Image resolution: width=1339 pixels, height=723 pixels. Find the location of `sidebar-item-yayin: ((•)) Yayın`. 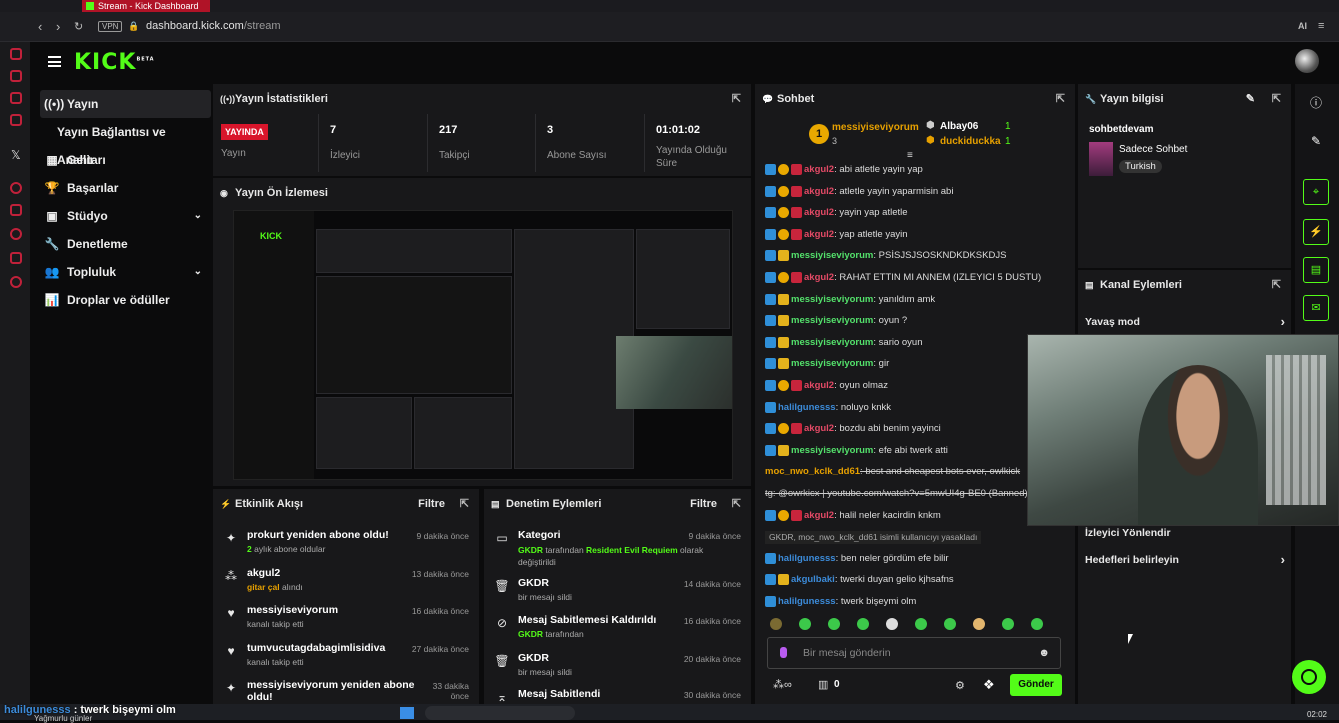

sidebar-item-yayin: ((•)) Yayın is located at coordinates (125, 104).